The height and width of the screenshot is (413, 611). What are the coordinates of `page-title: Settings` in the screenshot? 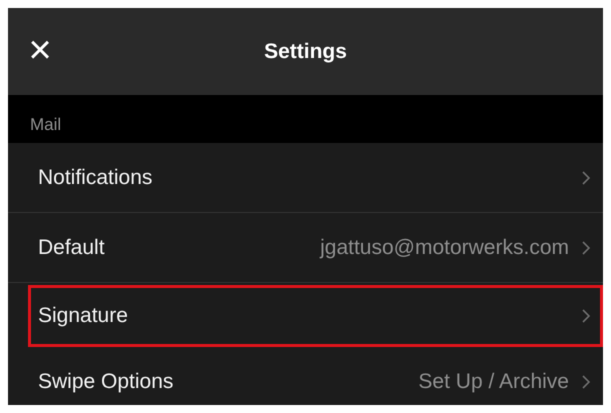 It's located at (305, 52).